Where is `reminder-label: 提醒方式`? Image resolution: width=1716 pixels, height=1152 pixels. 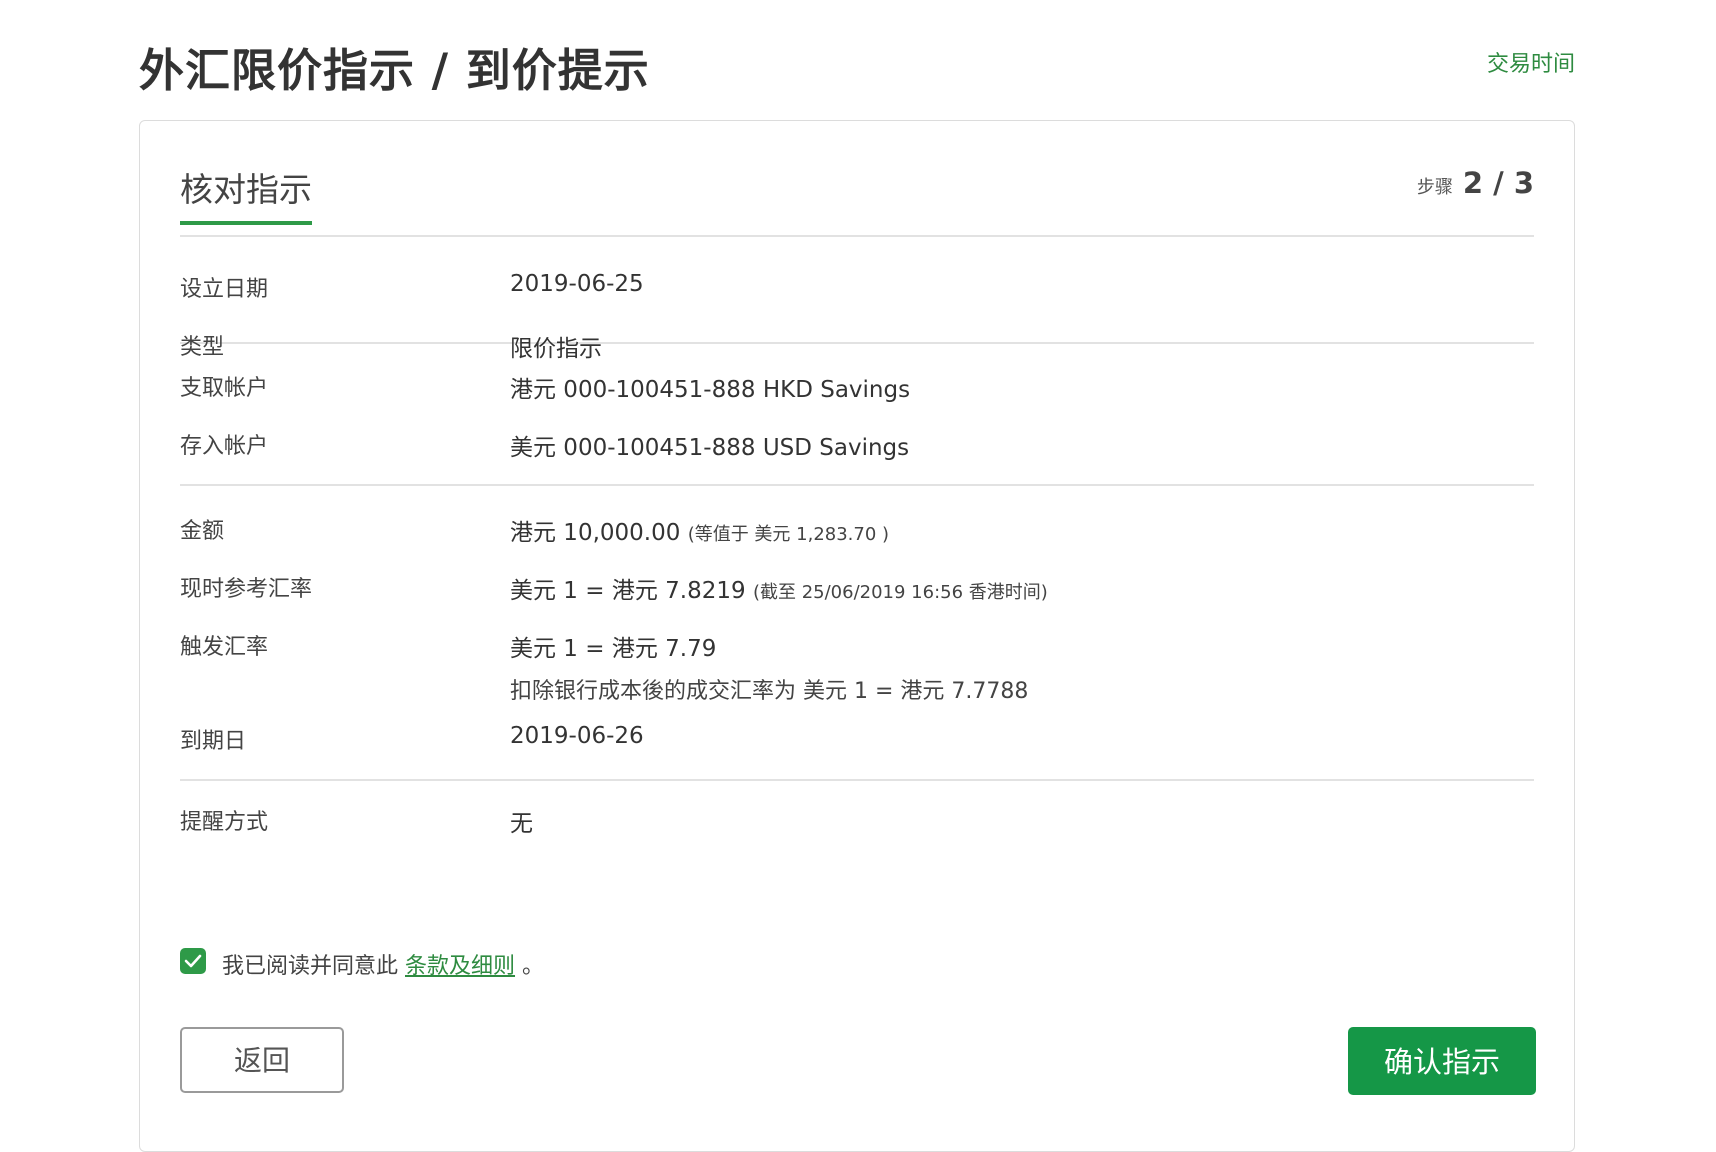
reminder-label: 提醒方式 is located at coordinates (224, 822).